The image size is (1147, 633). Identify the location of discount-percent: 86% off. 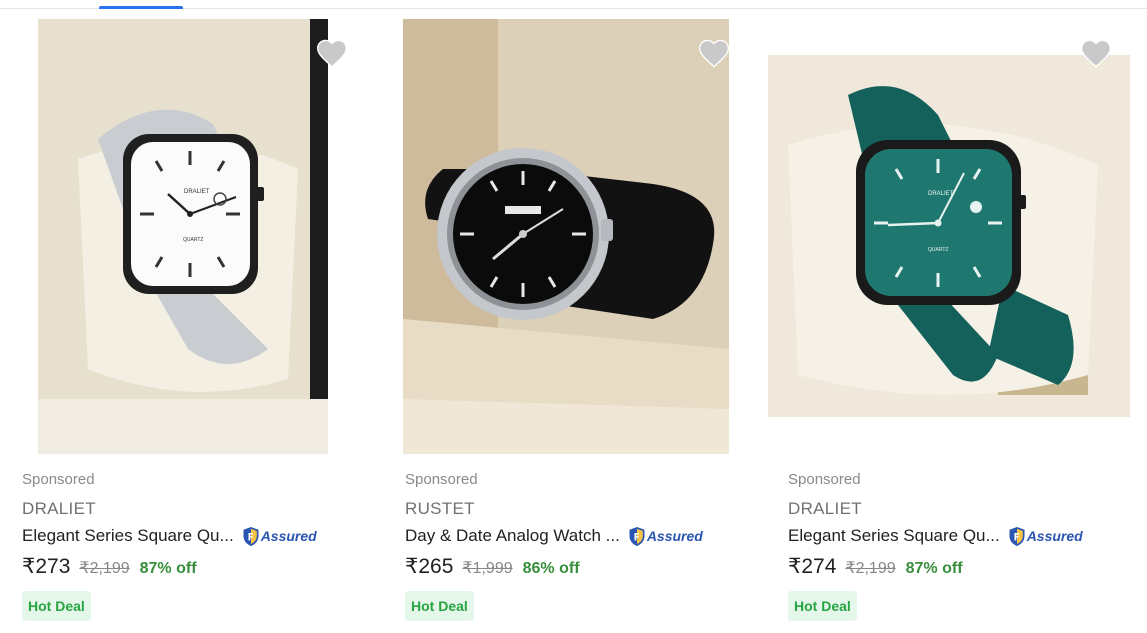
(551, 568).